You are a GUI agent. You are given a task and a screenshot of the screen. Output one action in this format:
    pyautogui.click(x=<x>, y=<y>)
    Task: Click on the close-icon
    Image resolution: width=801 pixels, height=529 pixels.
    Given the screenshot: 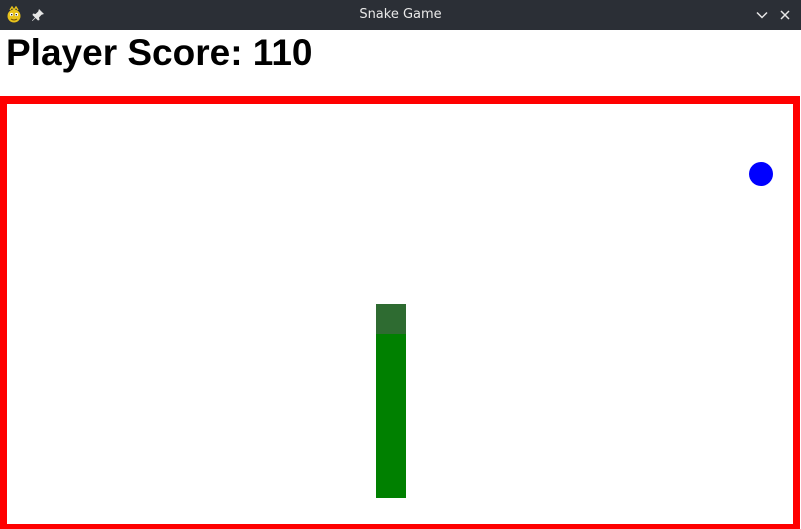 What is the action you would take?
    pyautogui.click(x=785, y=15)
    